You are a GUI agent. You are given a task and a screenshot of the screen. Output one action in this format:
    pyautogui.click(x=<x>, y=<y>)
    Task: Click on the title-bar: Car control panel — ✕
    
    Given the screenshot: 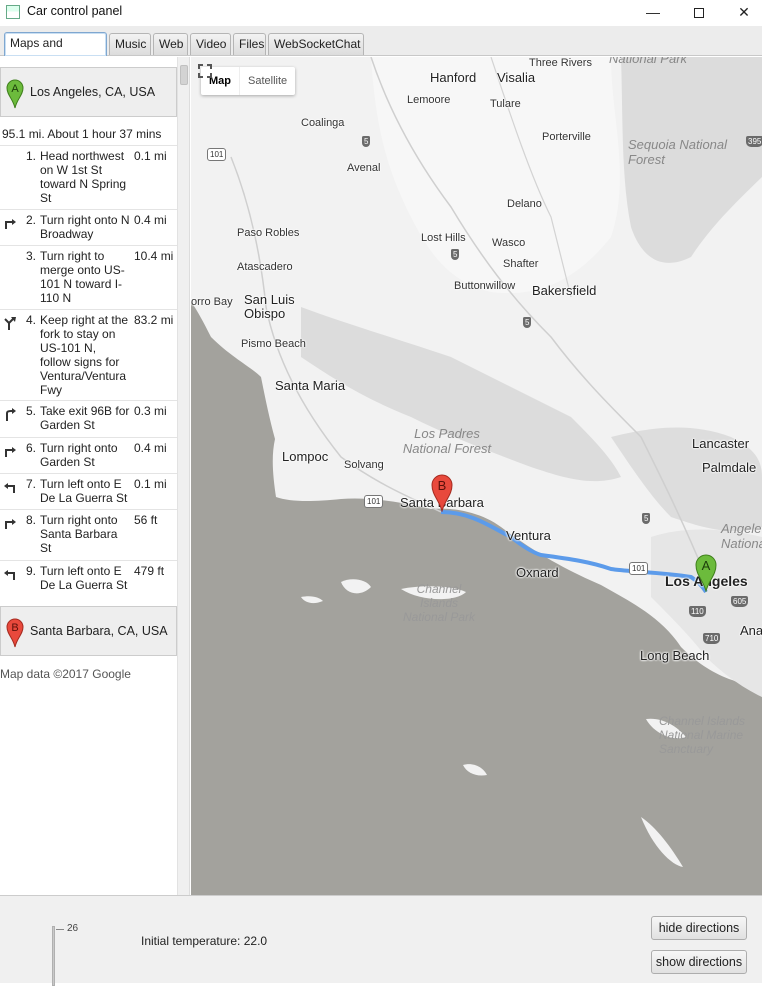 What is the action you would take?
    pyautogui.click(x=381, y=13)
    